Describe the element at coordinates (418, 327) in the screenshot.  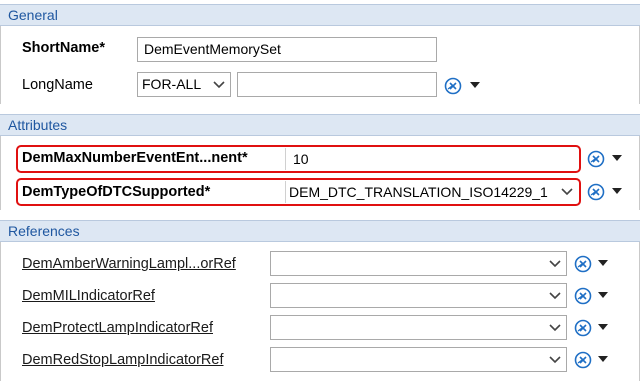
I see `reference-select-protect-lamp` at that location.